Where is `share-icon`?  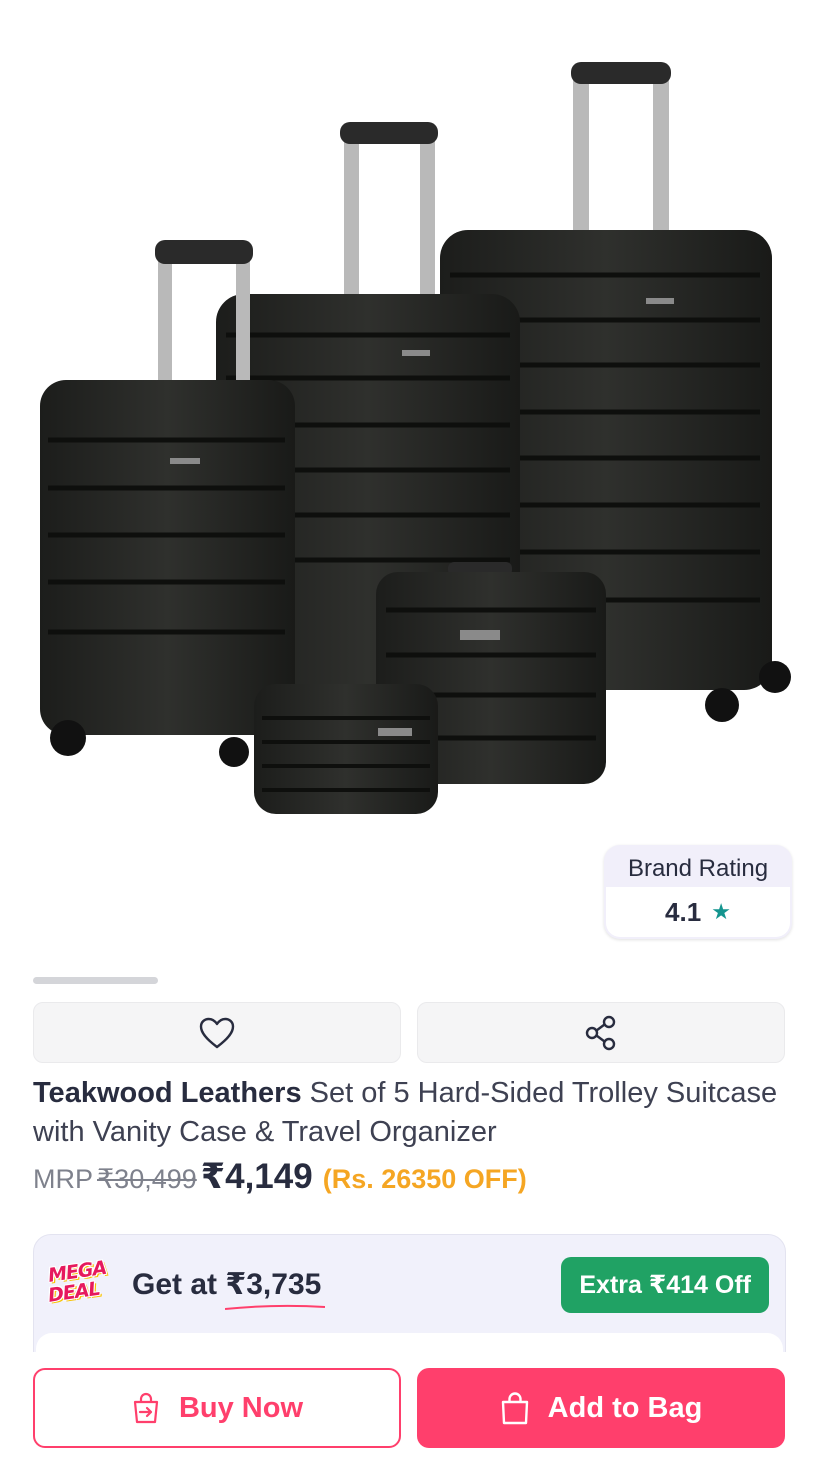
share-icon is located at coordinates (600, 1032).